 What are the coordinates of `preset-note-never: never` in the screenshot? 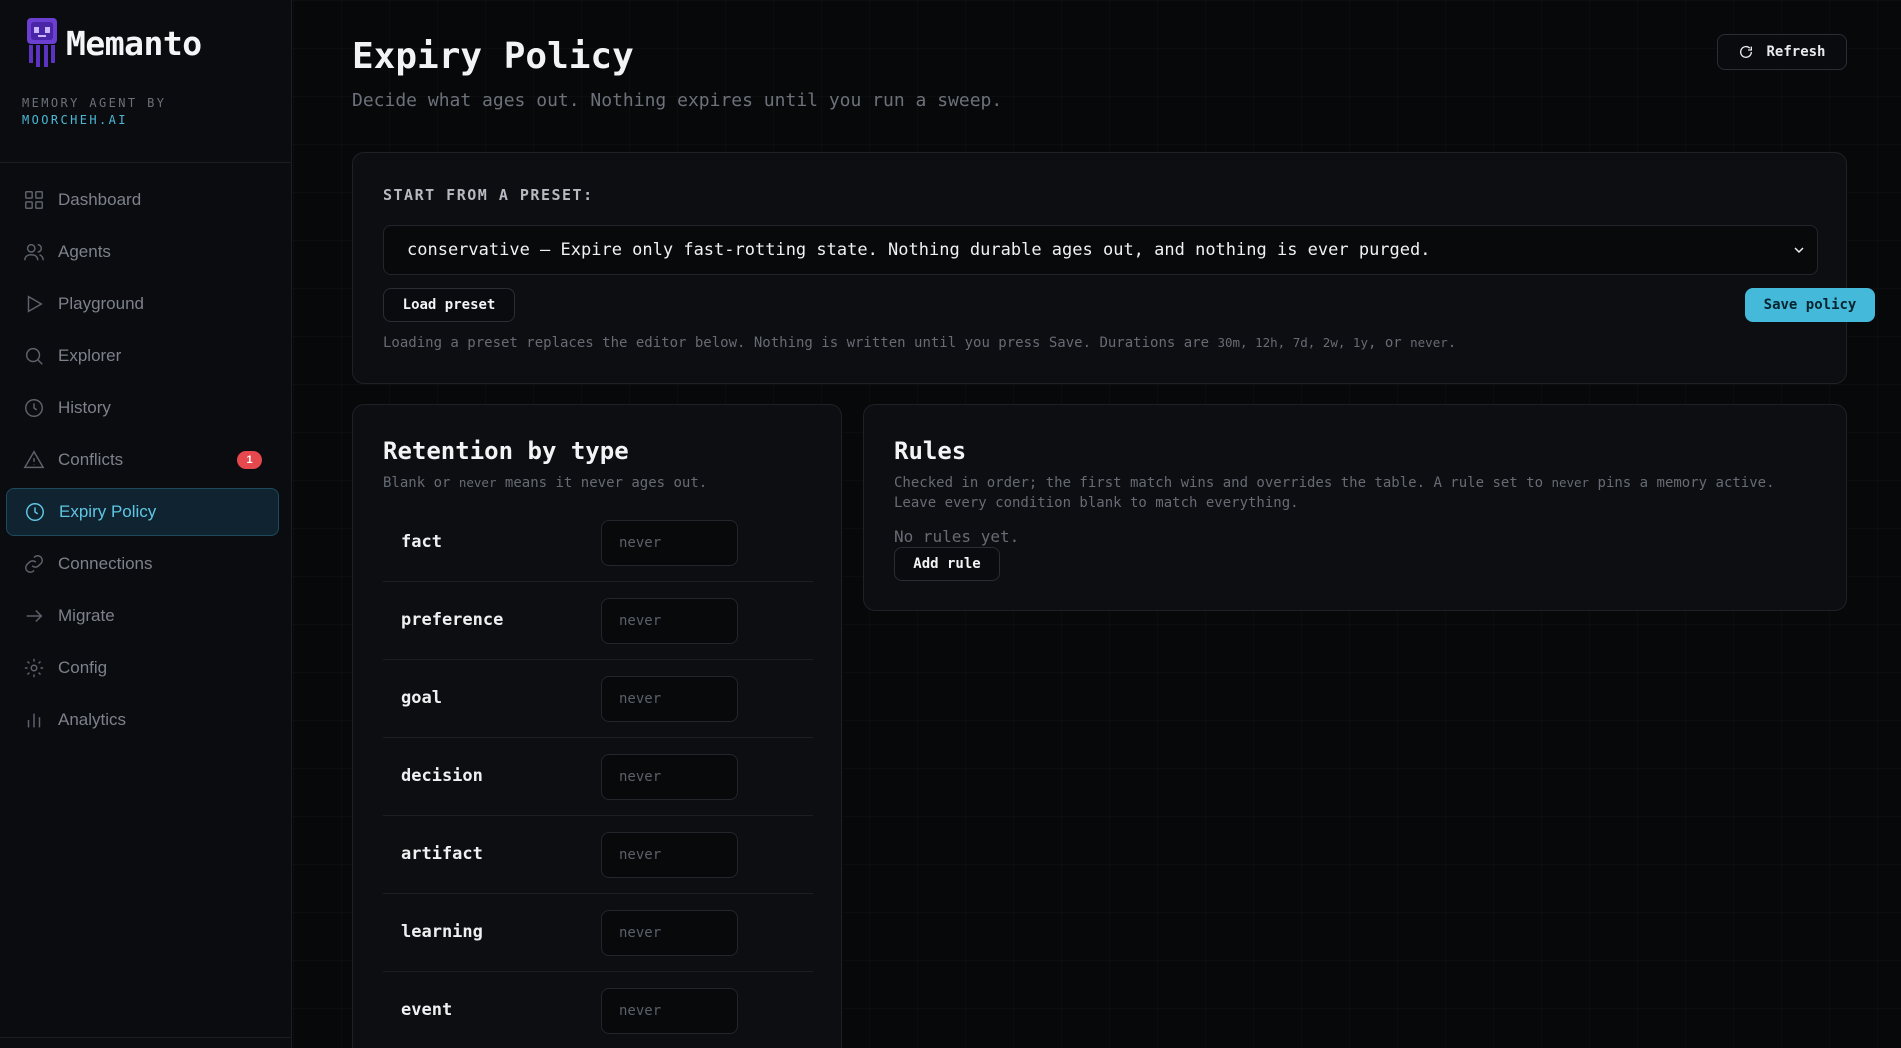 It's located at (1429, 342).